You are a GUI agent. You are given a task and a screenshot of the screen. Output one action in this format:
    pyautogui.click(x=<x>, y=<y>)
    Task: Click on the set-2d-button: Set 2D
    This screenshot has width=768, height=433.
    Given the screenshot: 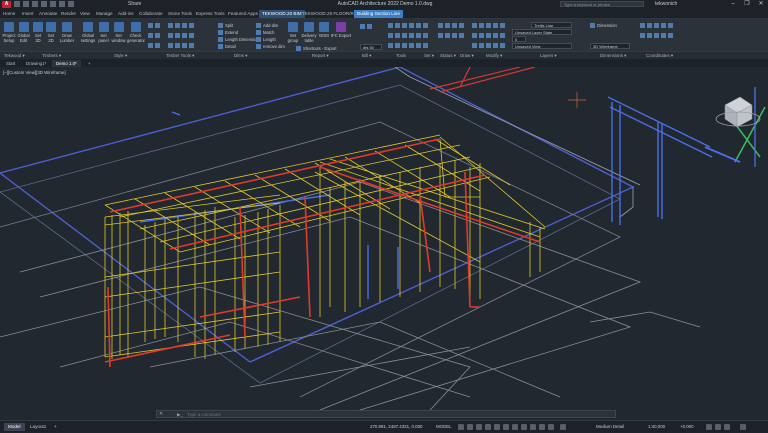 What is the action you would take?
    pyautogui.click(x=51, y=32)
    